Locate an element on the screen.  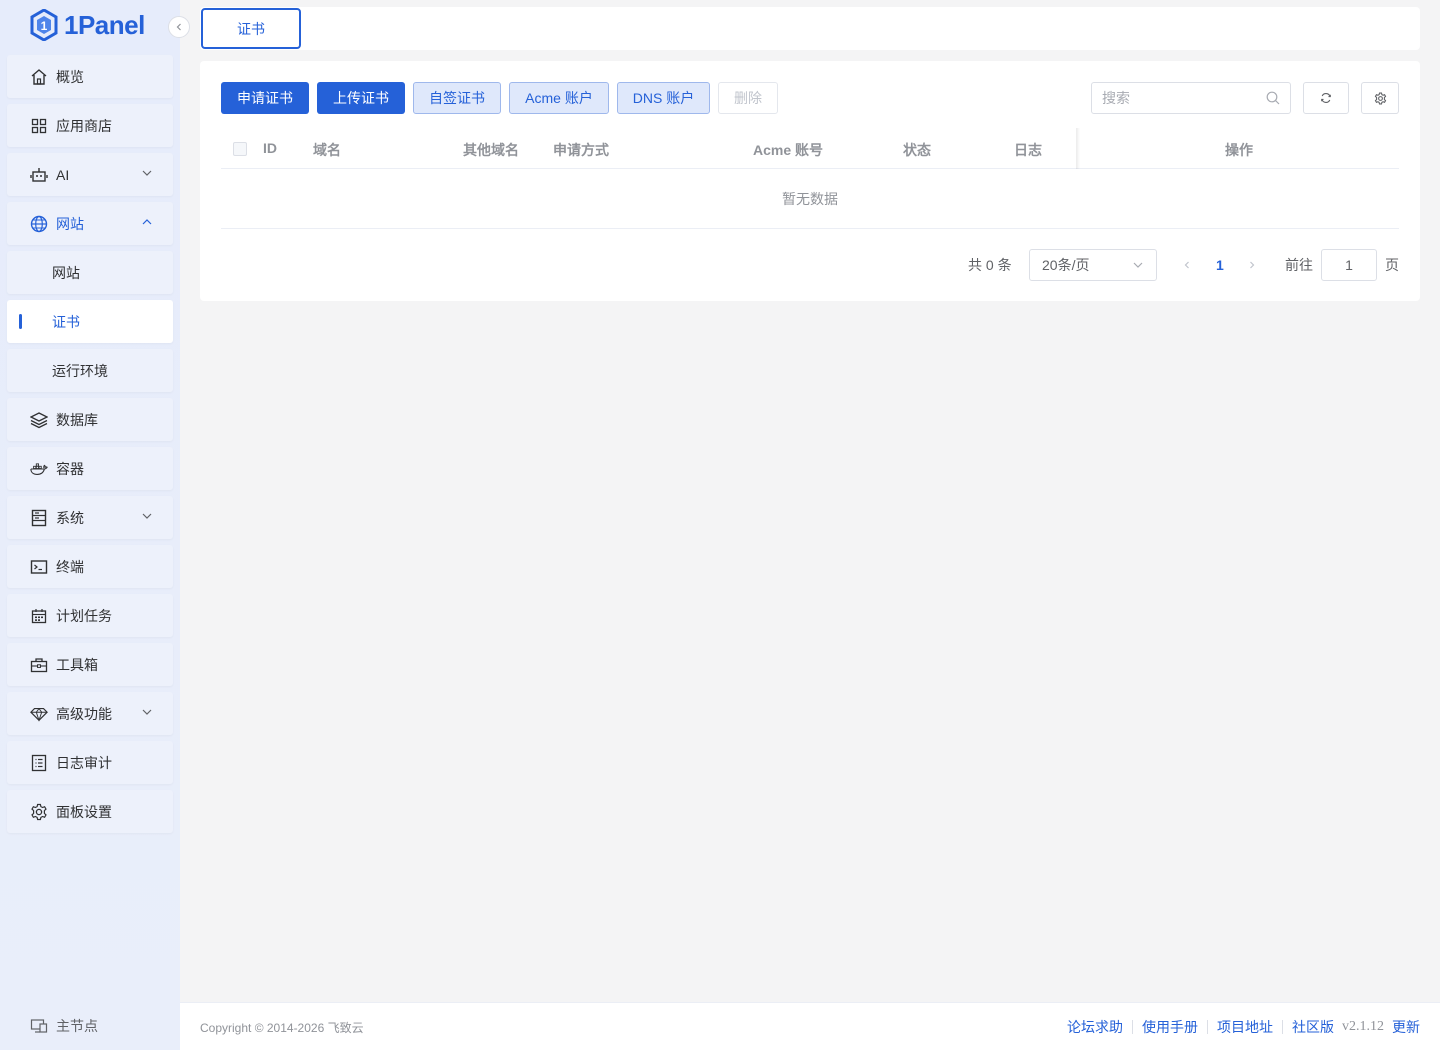
search-input is located at coordinates (1177, 98).